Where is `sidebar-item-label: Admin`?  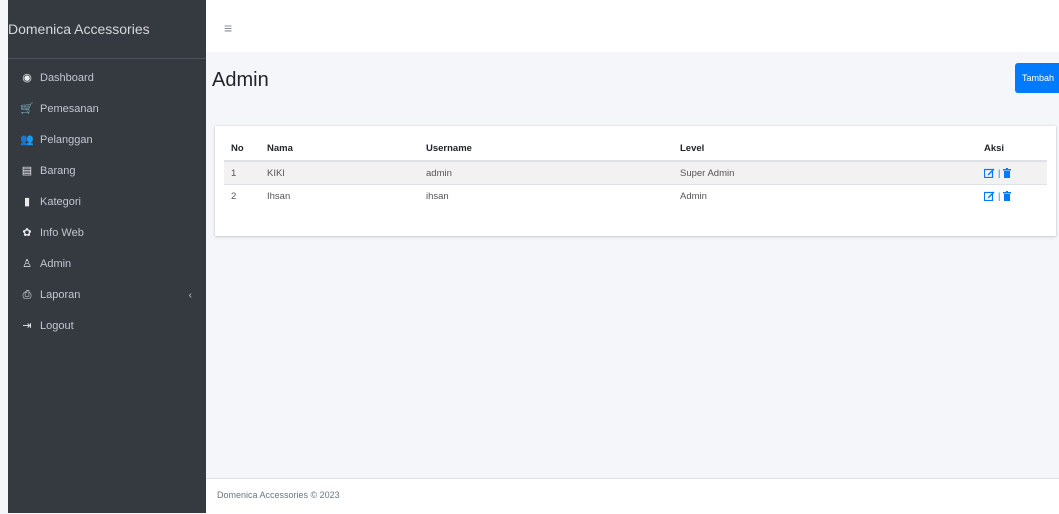 sidebar-item-label: Admin is located at coordinates (56, 264).